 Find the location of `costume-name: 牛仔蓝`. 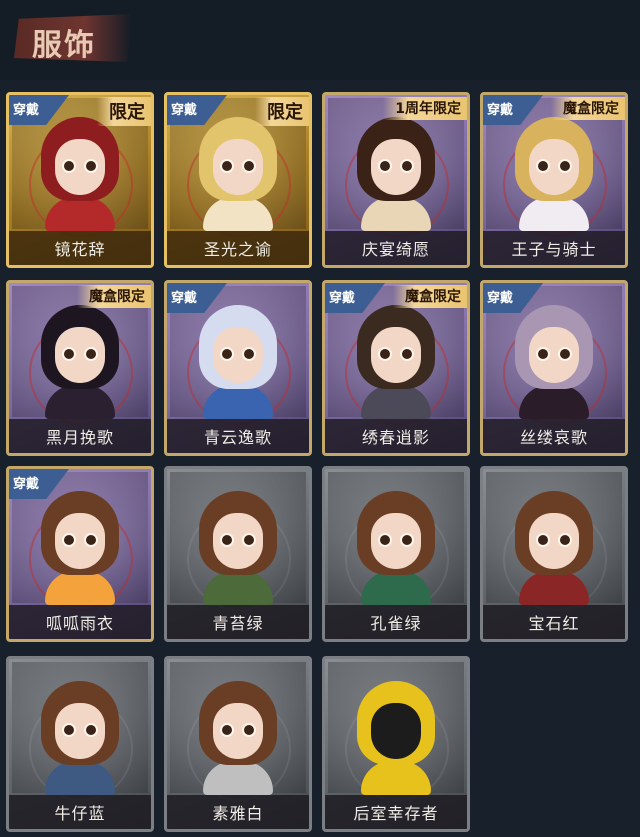

costume-name: 牛仔蓝 is located at coordinates (80, 813).